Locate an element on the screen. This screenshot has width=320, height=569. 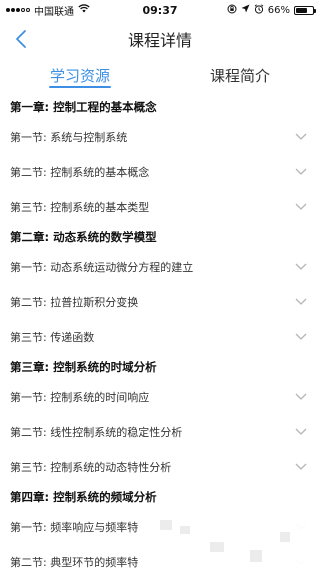
section-label: 第三节: 控制系统的基本类型 is located at coordinates (80, 207).